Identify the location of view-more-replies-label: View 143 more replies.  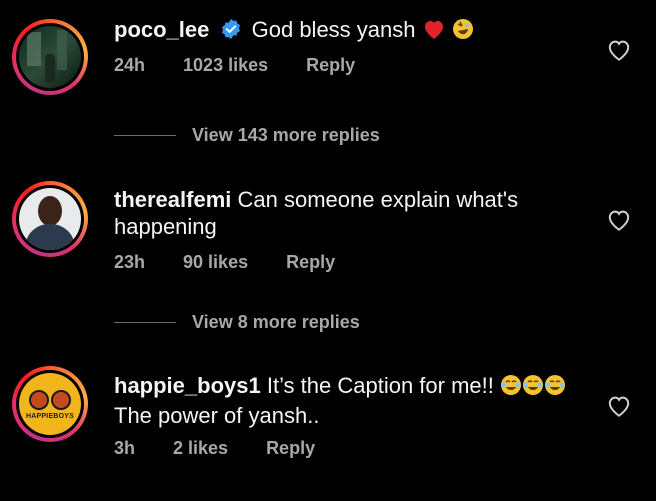
(286, 135).